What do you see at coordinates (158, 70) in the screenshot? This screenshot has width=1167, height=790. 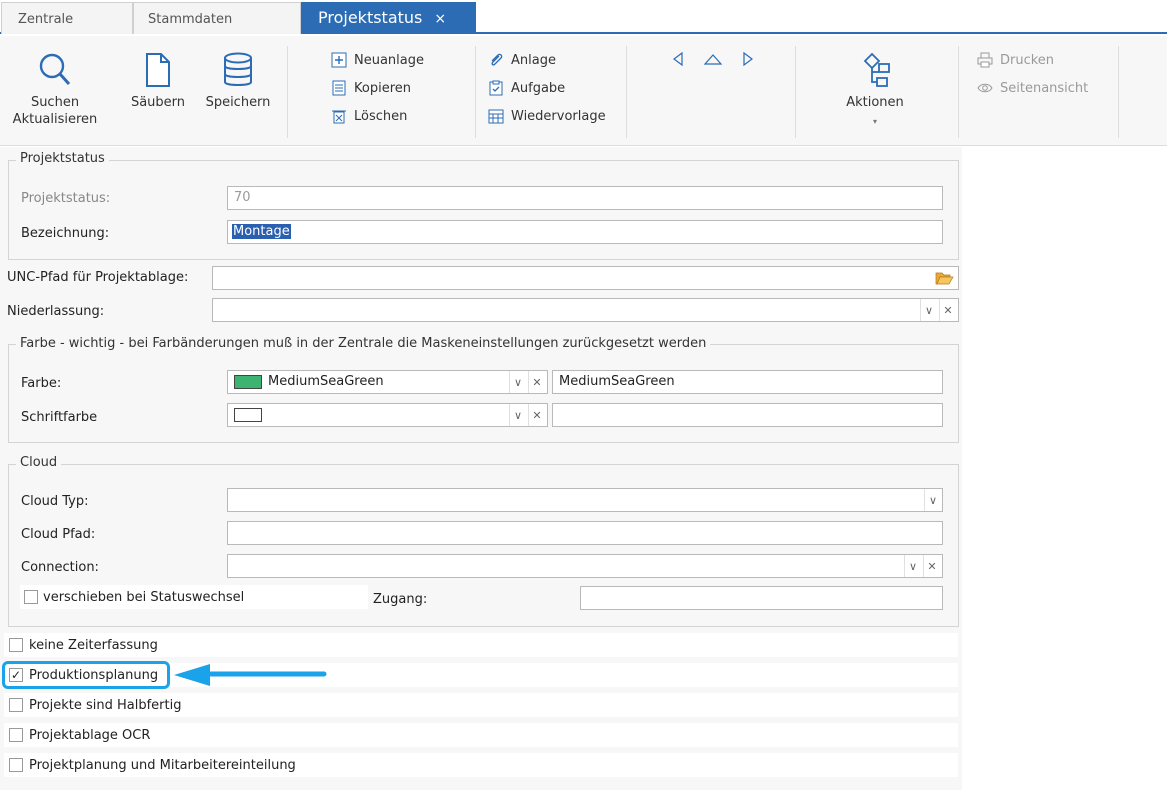 I see `new-page-icon` at bounding box center [158, 70].